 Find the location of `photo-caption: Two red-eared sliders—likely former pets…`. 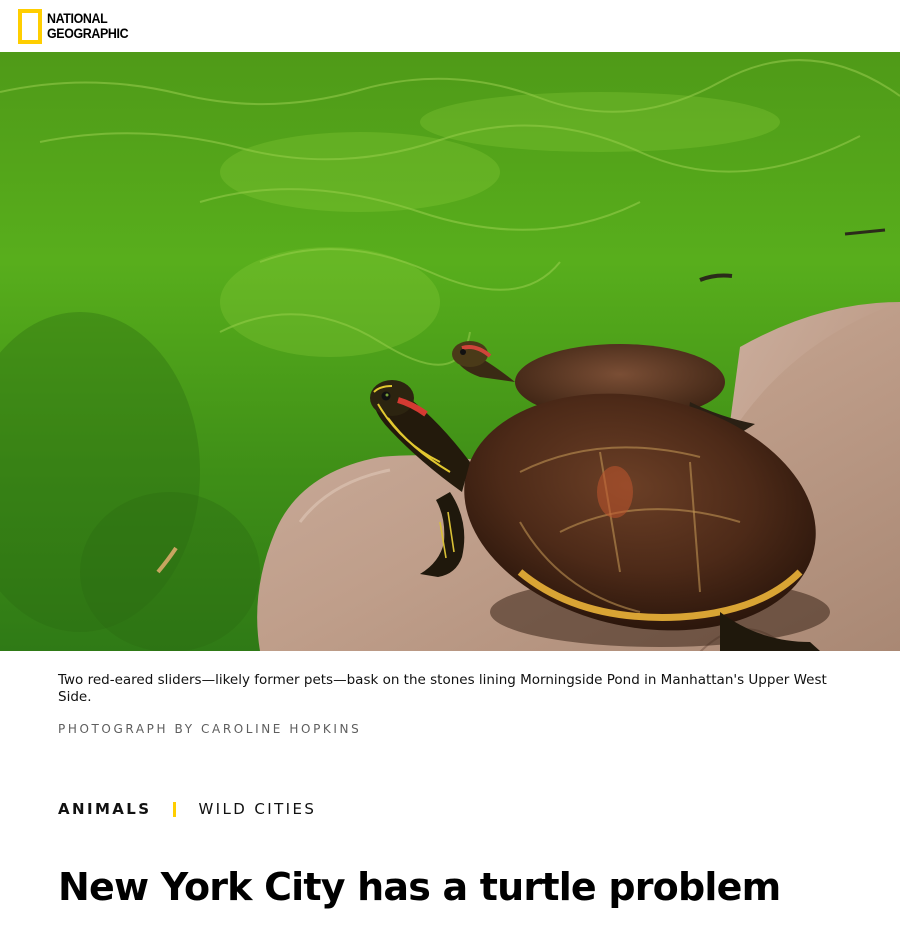

photo-caption: Two red-eared sliders—likely former pets… is located at coordinates (442, 688).